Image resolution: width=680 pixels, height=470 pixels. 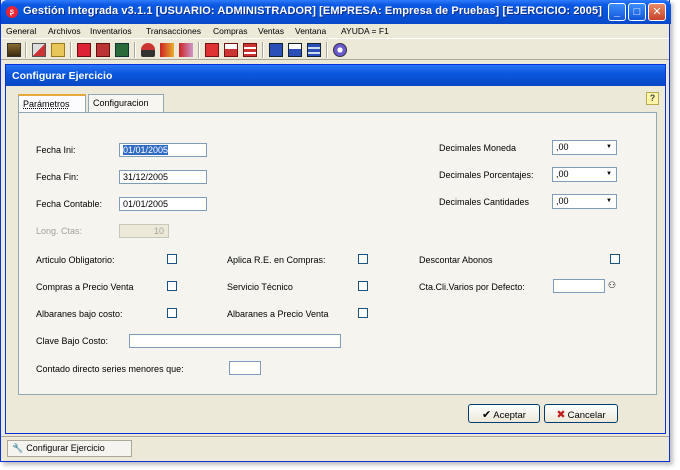 I want to click on menu-ventana: Ventana, so click(x=310, y=31).